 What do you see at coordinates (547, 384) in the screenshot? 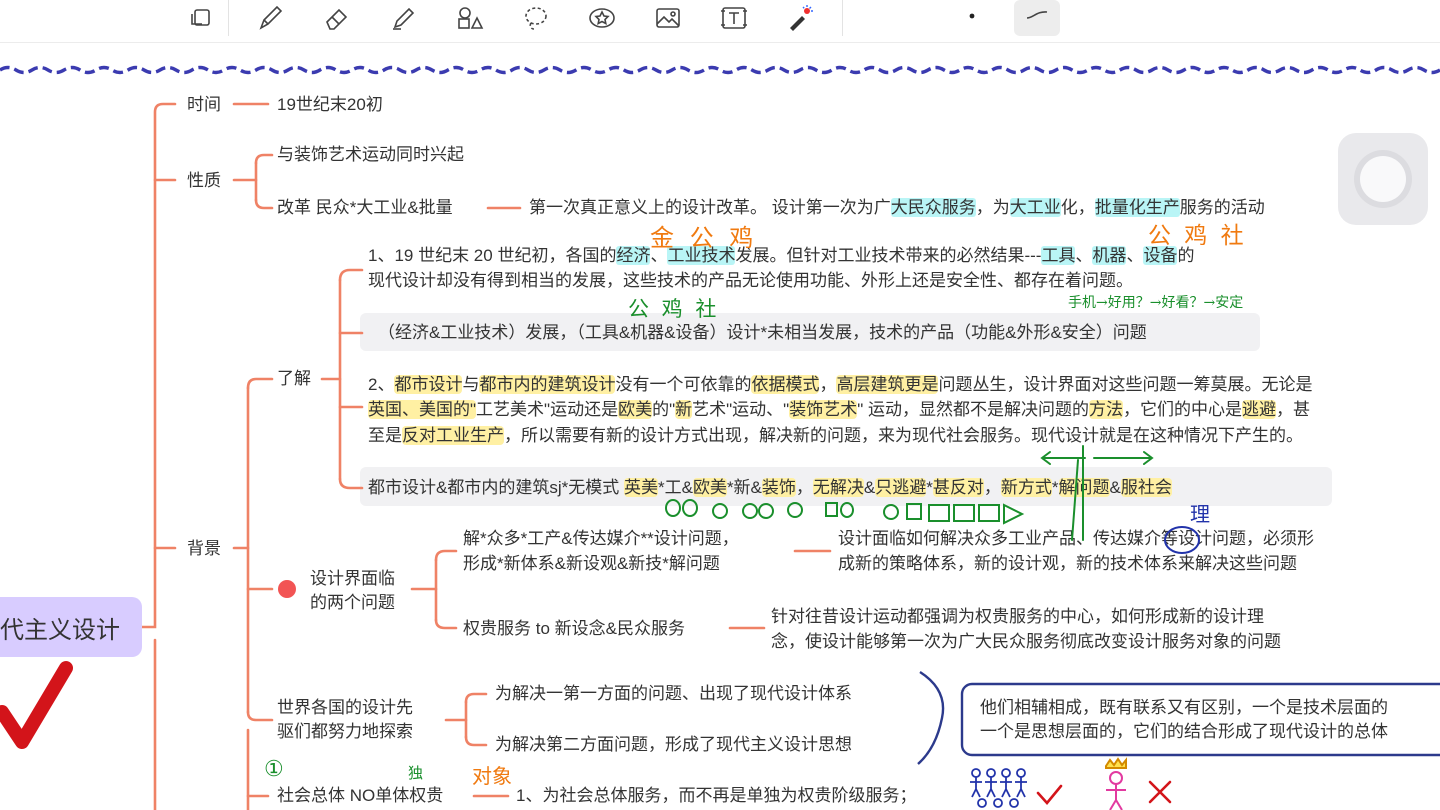
I see `para2-line1-segment: 都市内的建筑设计` at bounding box center [547, 384].